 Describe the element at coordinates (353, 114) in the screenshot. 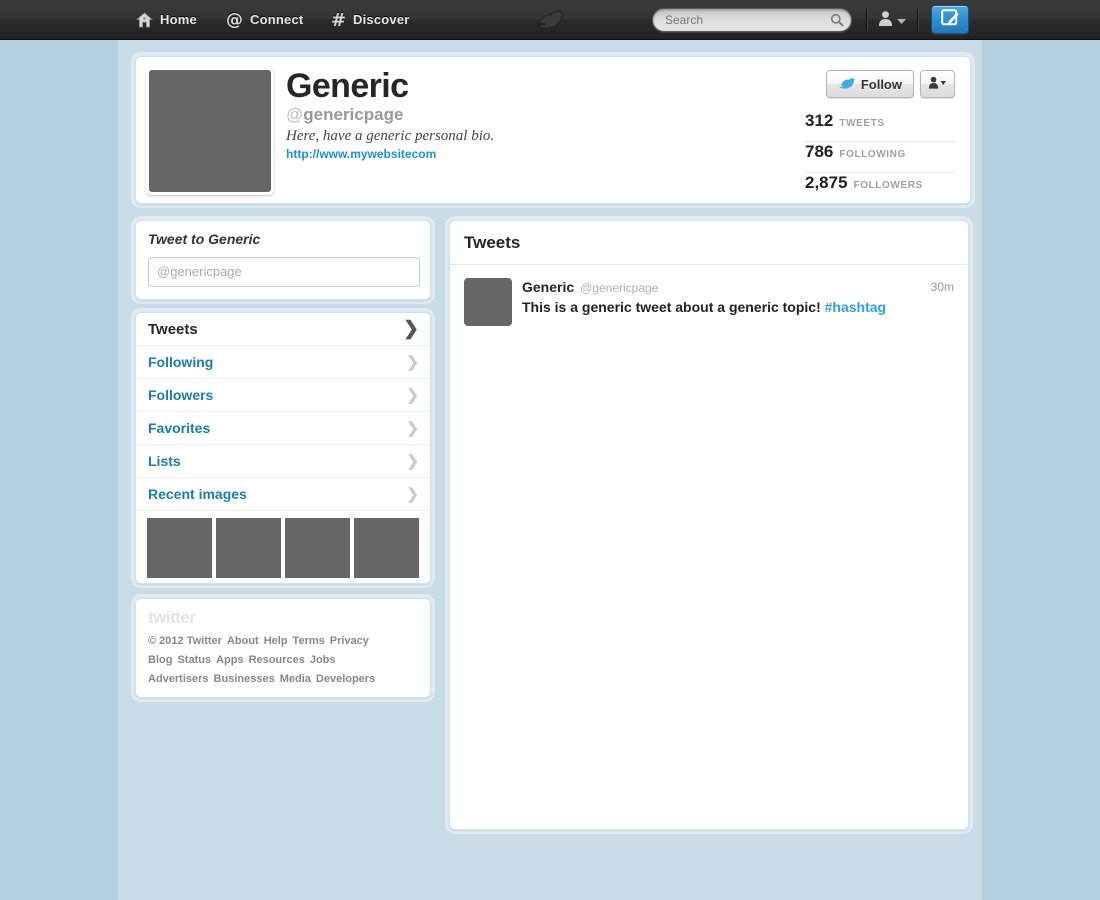

I see `profile-handle-text: genericpage` at that location.